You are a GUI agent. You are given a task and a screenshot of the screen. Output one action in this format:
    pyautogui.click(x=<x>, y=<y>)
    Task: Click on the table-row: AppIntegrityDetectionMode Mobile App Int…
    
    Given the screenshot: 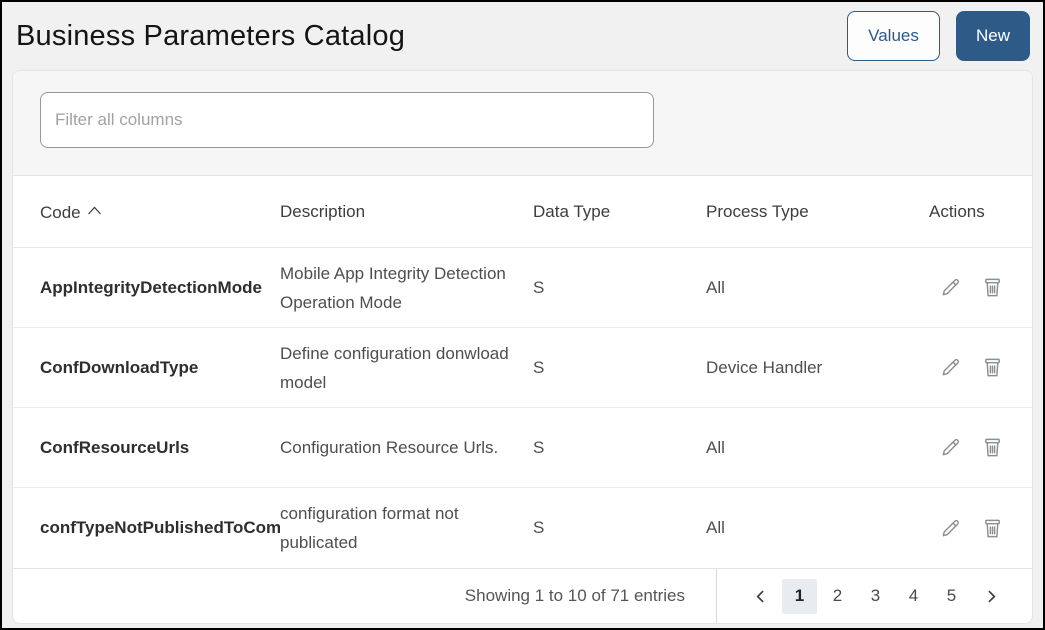 What is the action you would take?
    pyautogui.click(x=522, y=288)
    